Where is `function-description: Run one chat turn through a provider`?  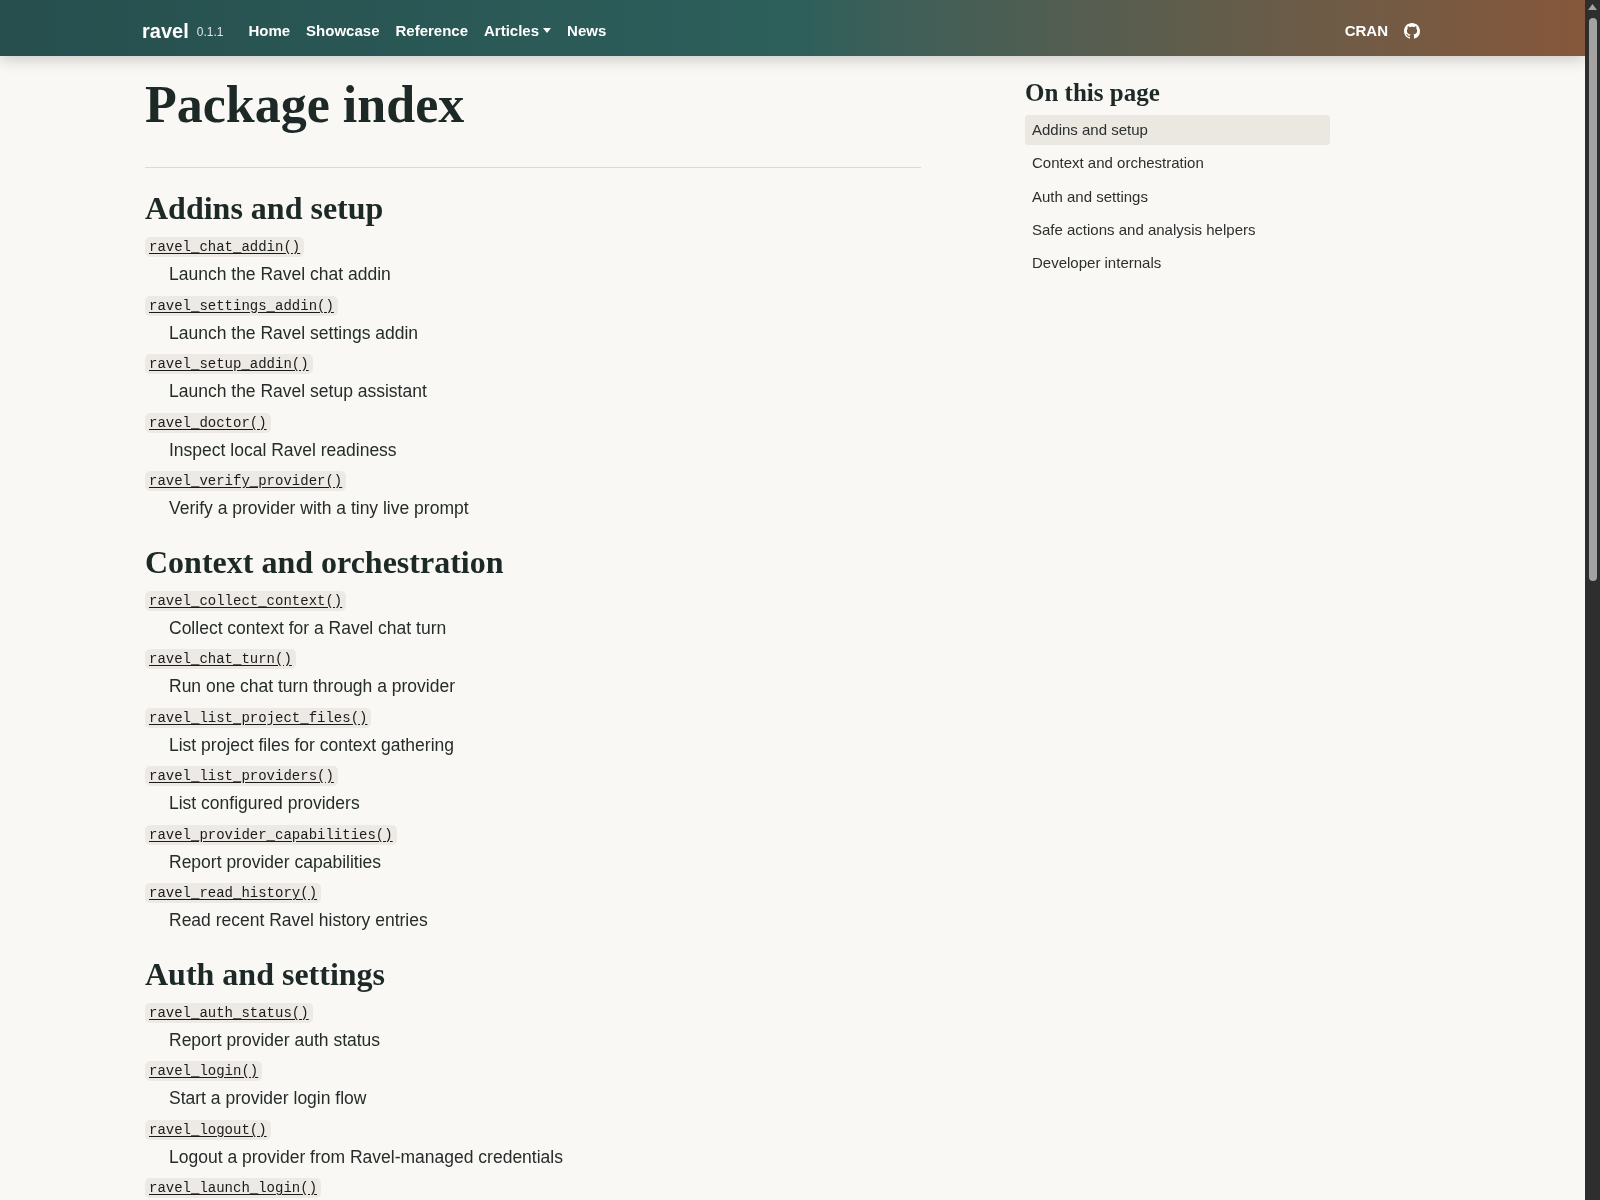
function-description: Run one chat turn through a provider is located at coordinates (312, 686).